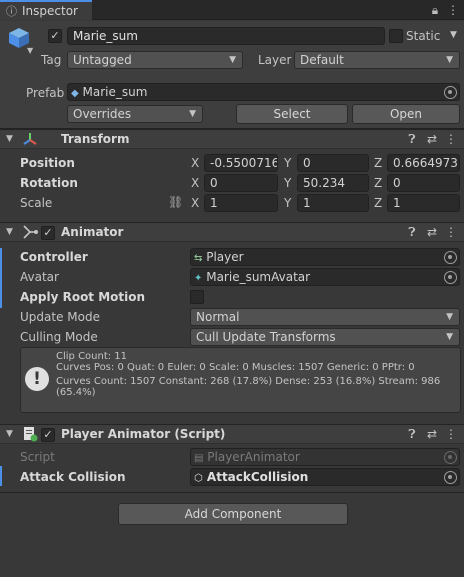 Image resolution: width=464 pixels, height=577 pixels. What do you see at coordinates (59, 337) in the screenshot?
I see `culling-mode-label: Culling Mode` at bounding box center [59, 337].